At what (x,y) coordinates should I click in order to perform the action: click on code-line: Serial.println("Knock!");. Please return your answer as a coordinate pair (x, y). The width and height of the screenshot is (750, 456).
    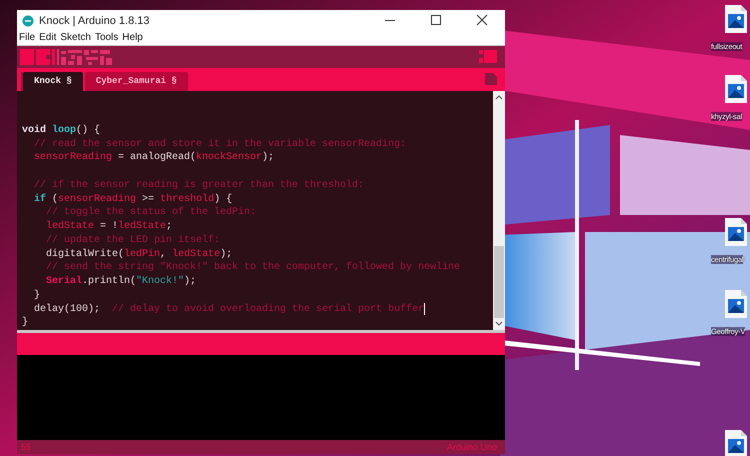
    Looking at the image, I should click on (120, 282).